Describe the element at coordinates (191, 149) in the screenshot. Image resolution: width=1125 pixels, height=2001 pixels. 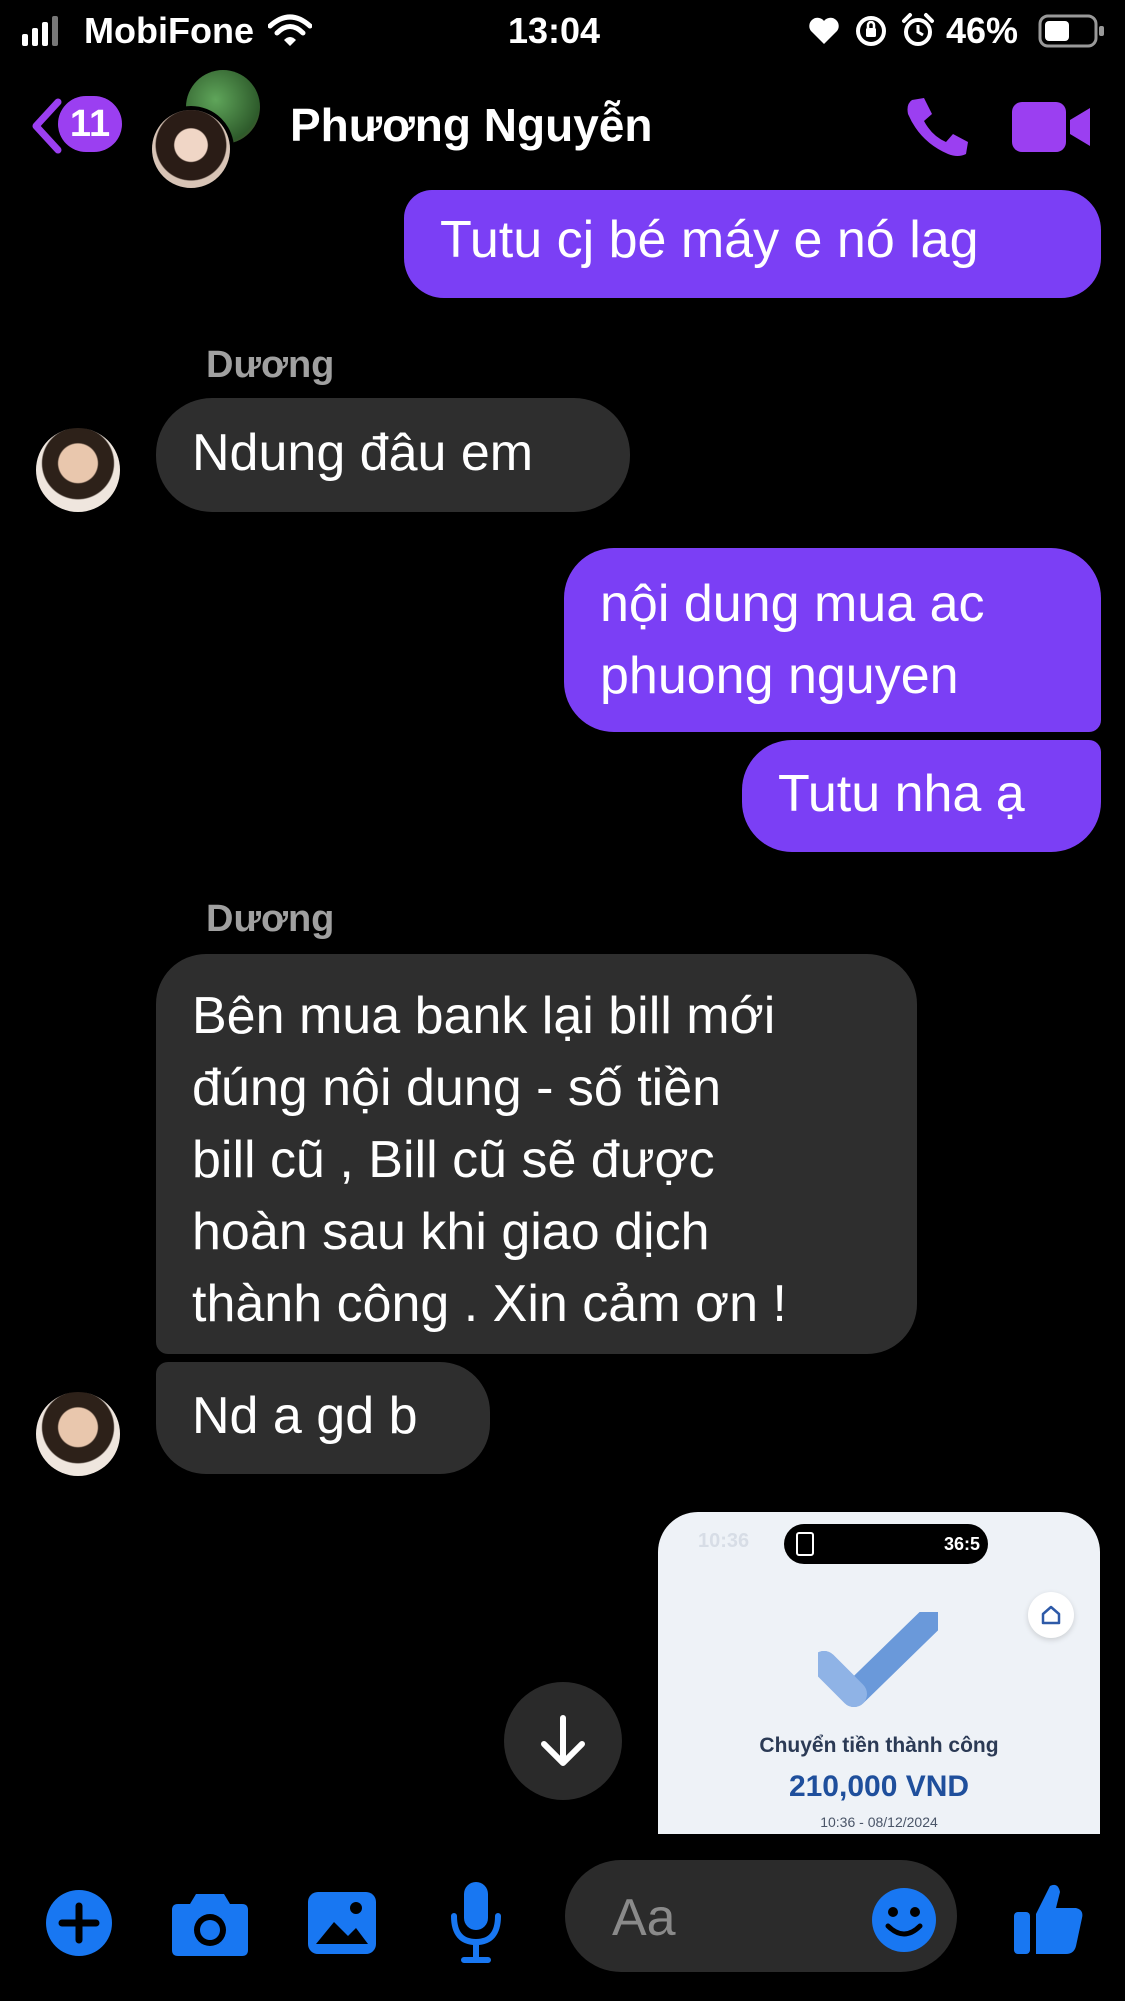
I see `avatar-primary` at that location.